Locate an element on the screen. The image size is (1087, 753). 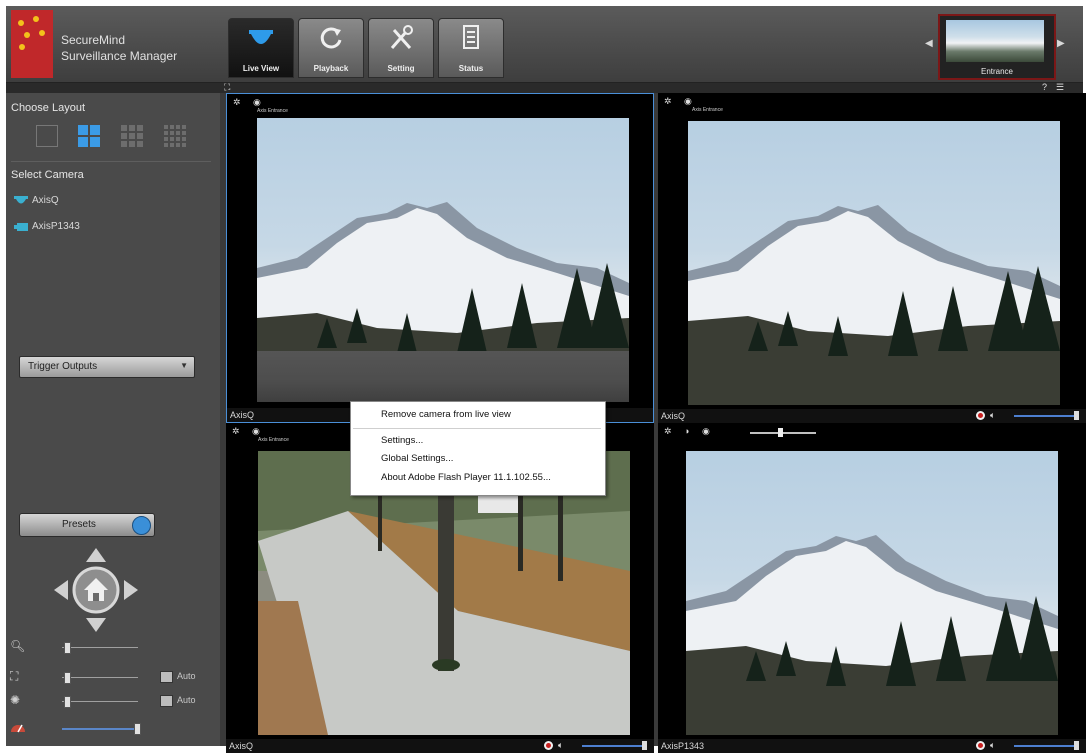
camera-dome-icon is located at coordinates (261, 37).